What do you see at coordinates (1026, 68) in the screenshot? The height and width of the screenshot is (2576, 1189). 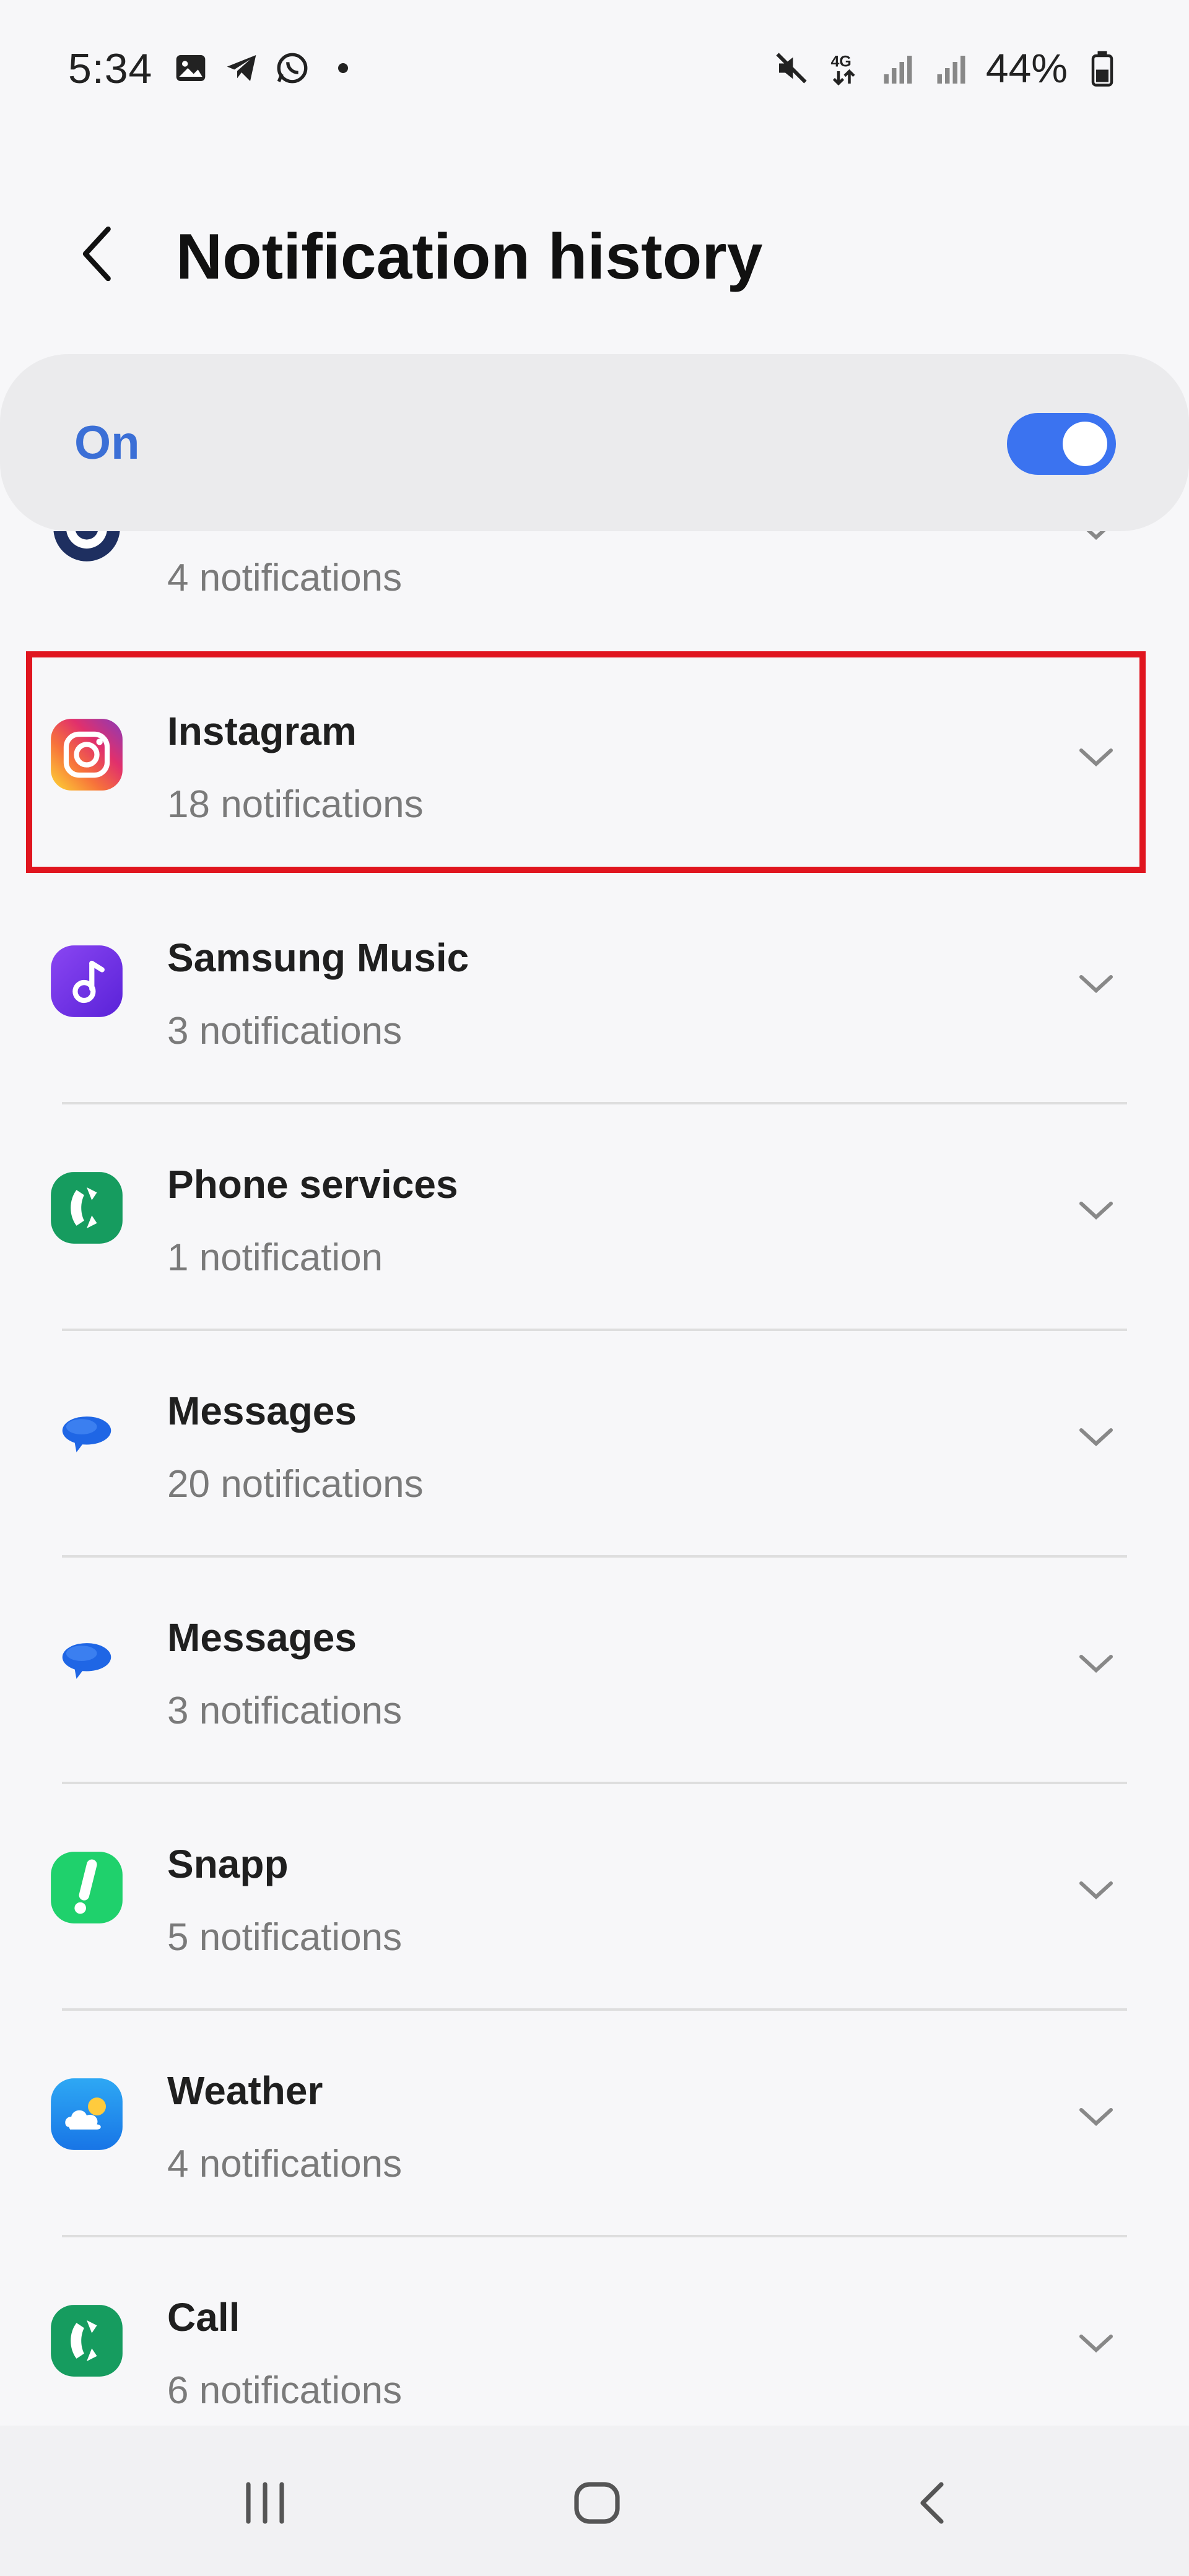 I see `battery-percentage: 44%` at bounding box center [1026, 68].